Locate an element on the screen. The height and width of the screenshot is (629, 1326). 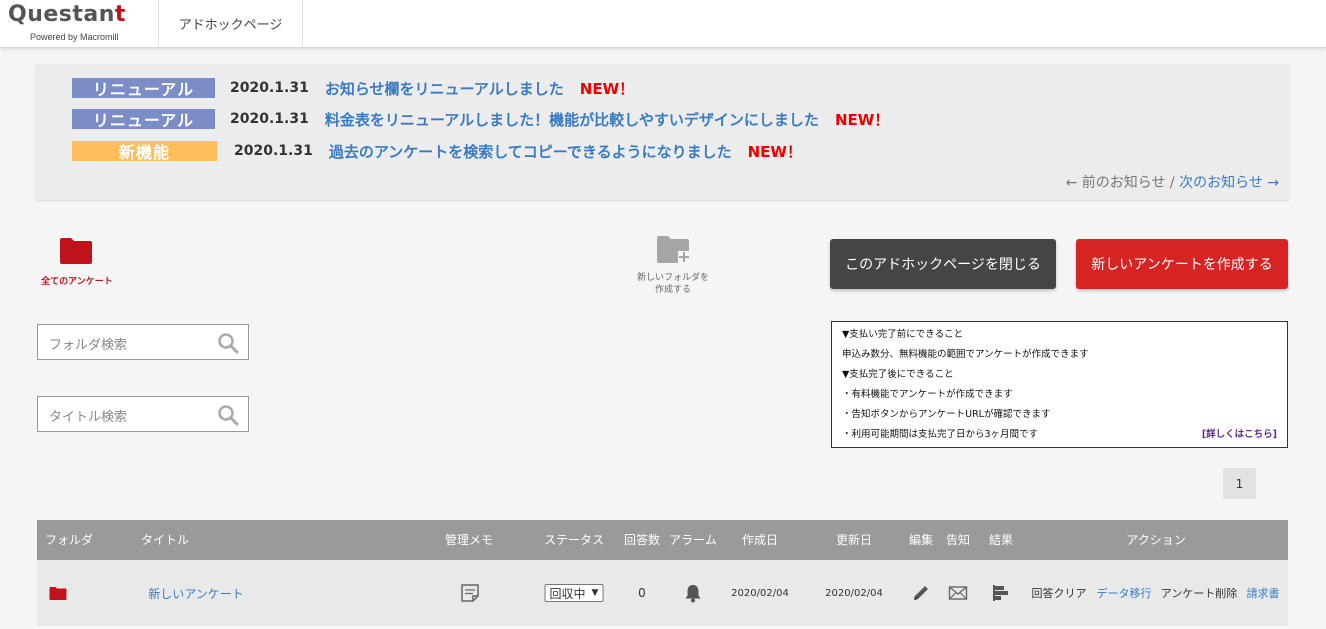
news-pagination: ← 前のお知らせ / 次のお知らせ → is located at coordinates (1172, 182).